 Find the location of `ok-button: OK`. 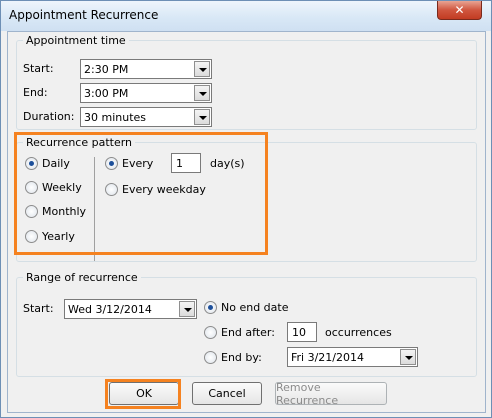

ok-button: OK is located at coordinates (144, 393).